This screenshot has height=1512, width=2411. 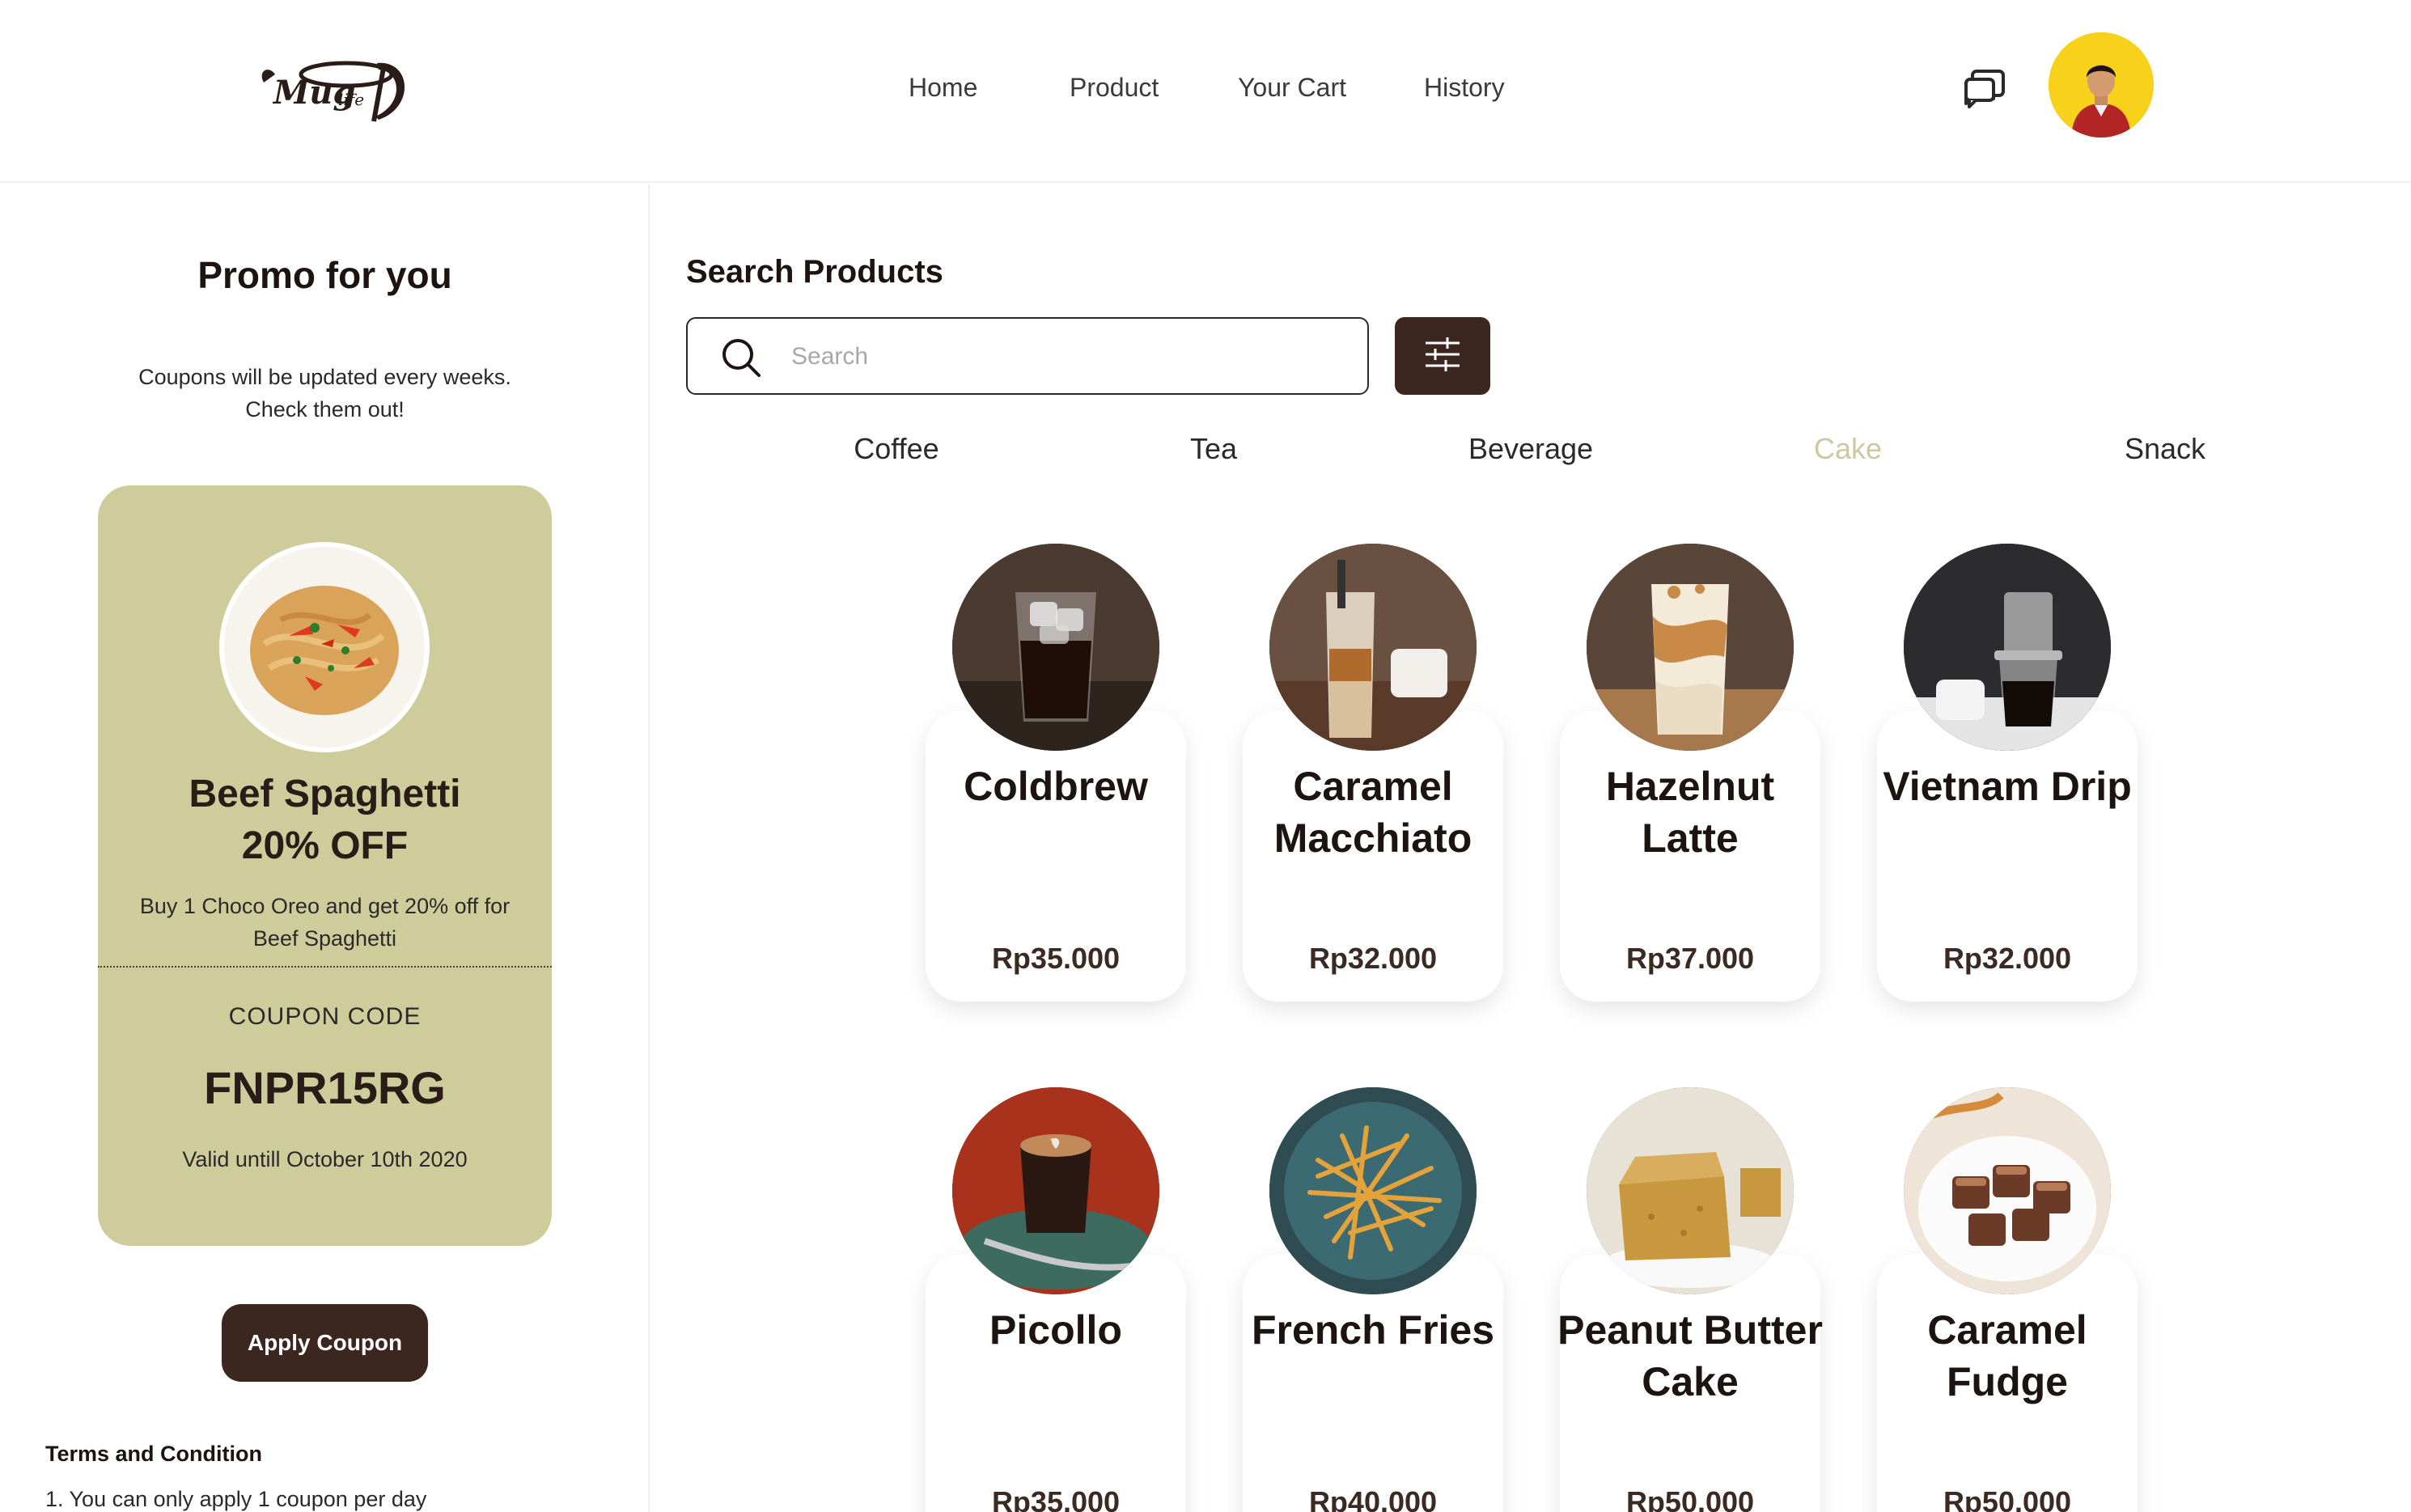 I want to click on beef-spaghetti-image, so click(x=325, y=647).